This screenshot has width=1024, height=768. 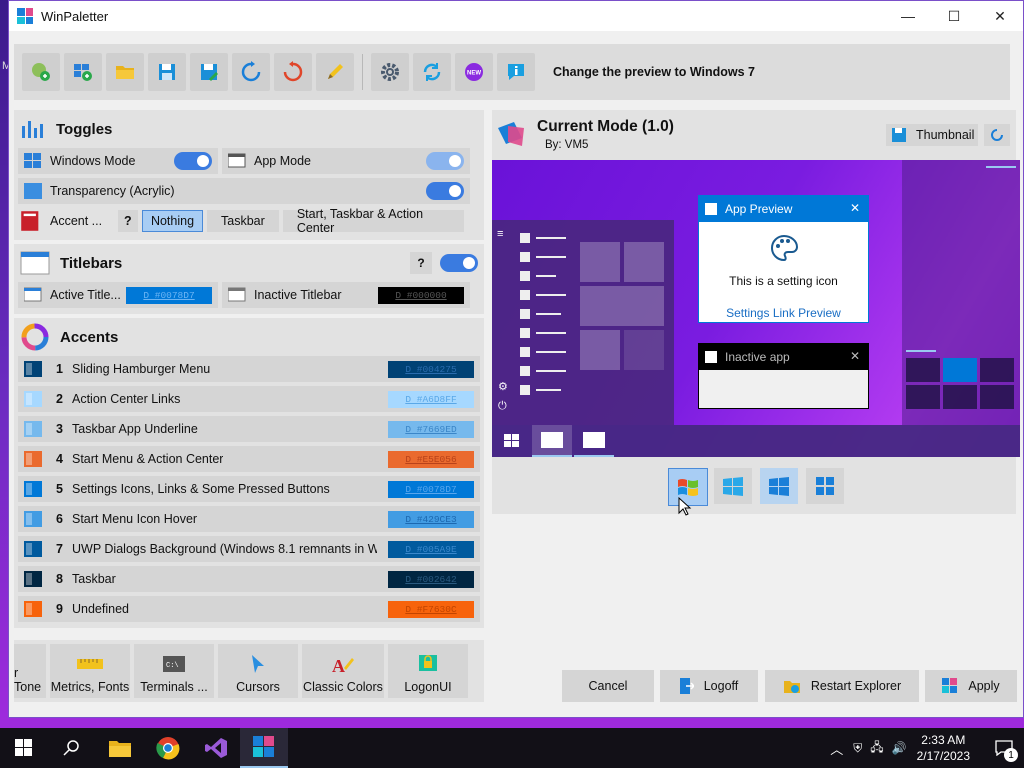 I want to click on refresh-preview-button, so click(x=997, y=135).